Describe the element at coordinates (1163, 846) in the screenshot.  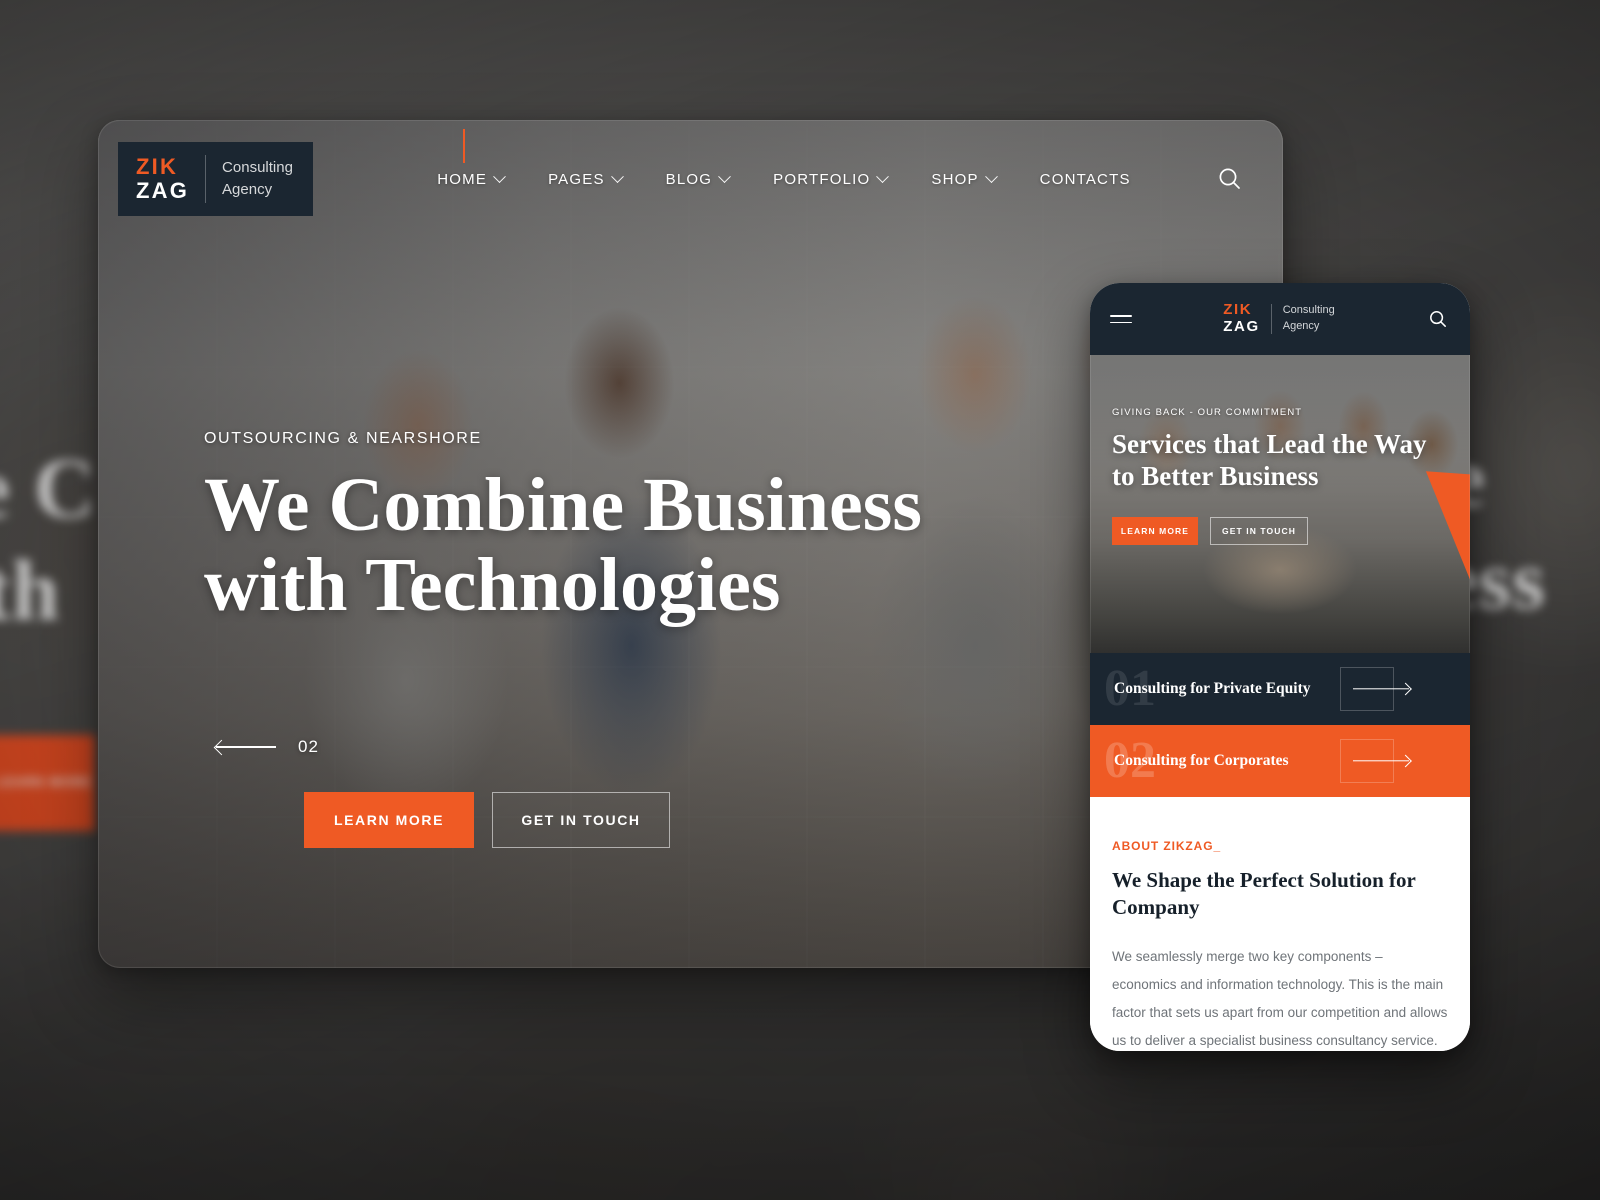
I see `about-kicker-label: ABOUT ZIKZAG` at that location.